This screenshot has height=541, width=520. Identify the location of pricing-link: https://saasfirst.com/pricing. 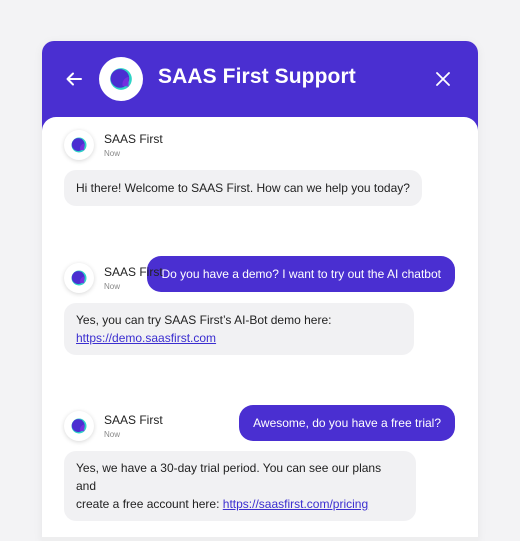
(295, 504).